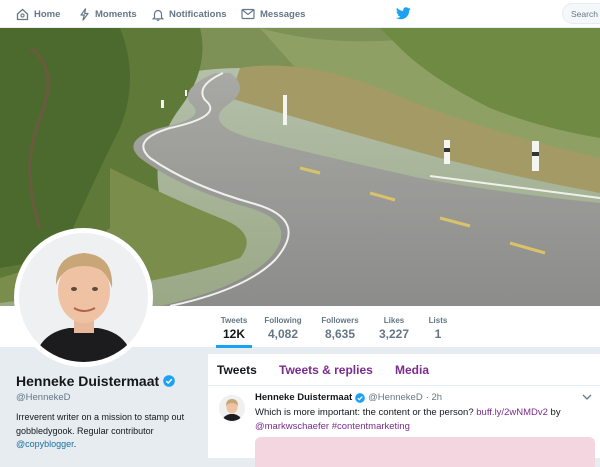 The width and height of the screenshot is (600, 467). I want to click on nav-moments-label: Moments, so click(116, 14).